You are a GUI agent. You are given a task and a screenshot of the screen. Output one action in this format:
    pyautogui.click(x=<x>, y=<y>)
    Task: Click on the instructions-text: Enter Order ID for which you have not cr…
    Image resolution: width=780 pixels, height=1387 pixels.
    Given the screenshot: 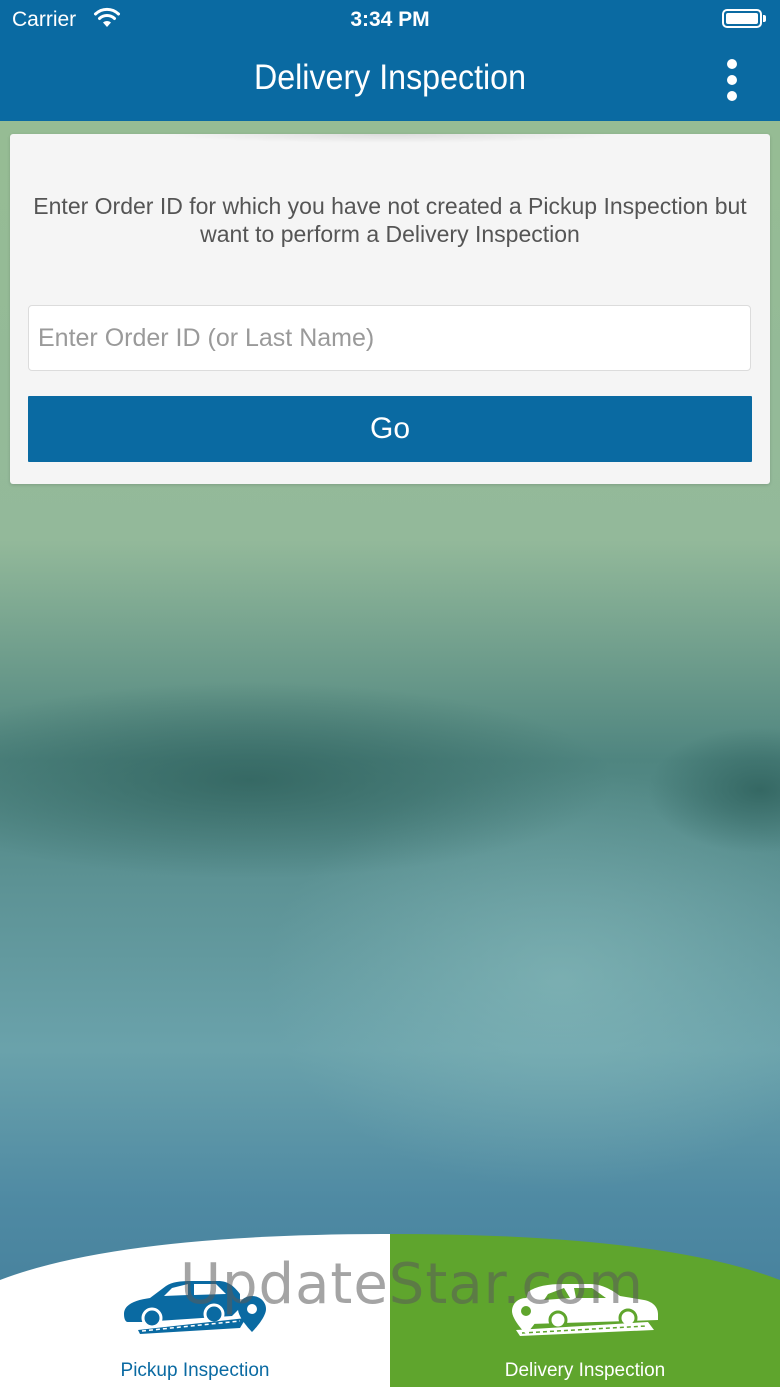 What is the action you would take?
    pyautogui.click(x=390, y=220)
    